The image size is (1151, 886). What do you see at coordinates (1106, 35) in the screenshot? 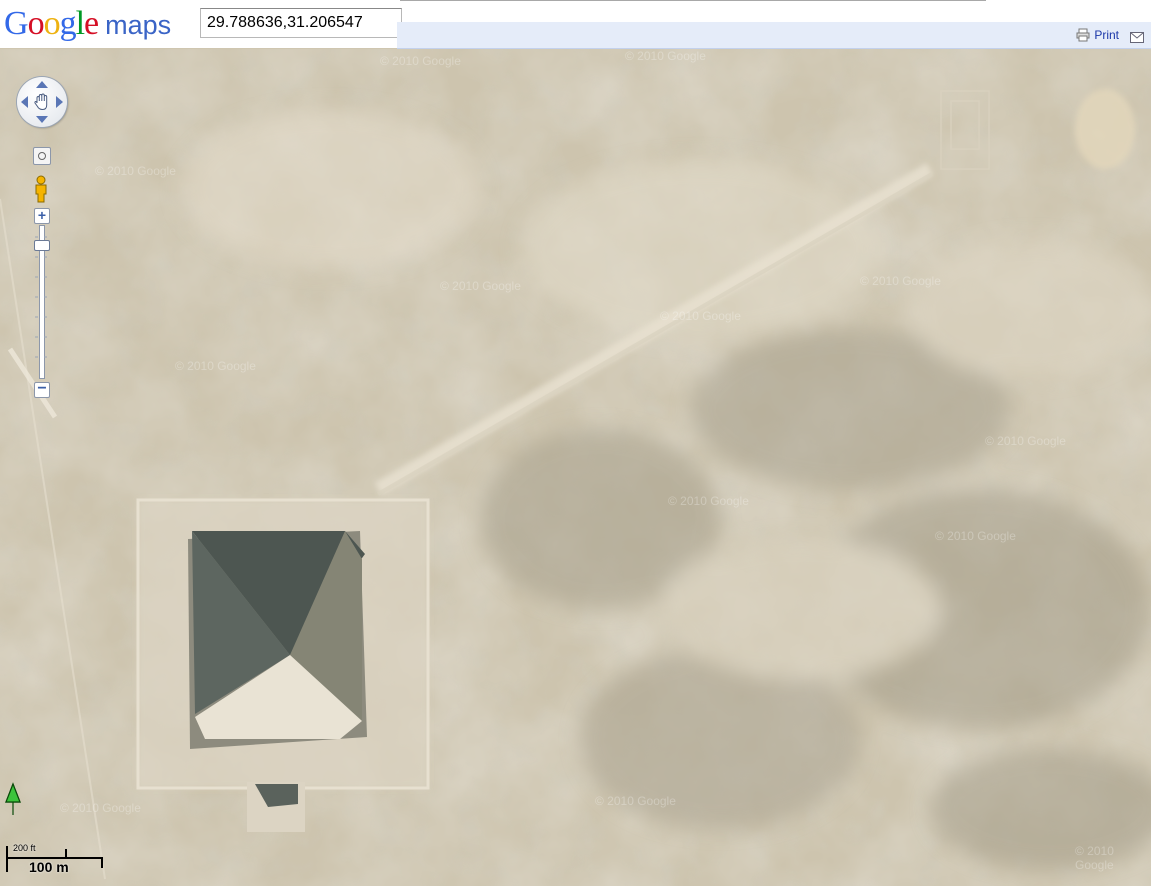
I see `print-label: Print` at bounding box center [1106, 35].